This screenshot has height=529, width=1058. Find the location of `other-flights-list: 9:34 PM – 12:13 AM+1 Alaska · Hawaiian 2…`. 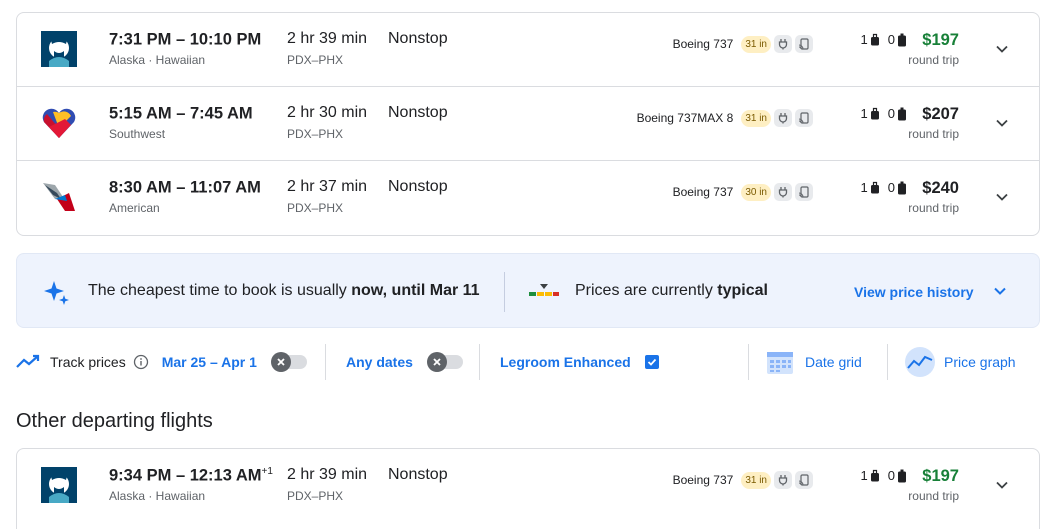

other-flights-list: 9:34 PM – 12:13 AM+1 Alaska · Hawaiian 2… is located at coordinates (528, 488).